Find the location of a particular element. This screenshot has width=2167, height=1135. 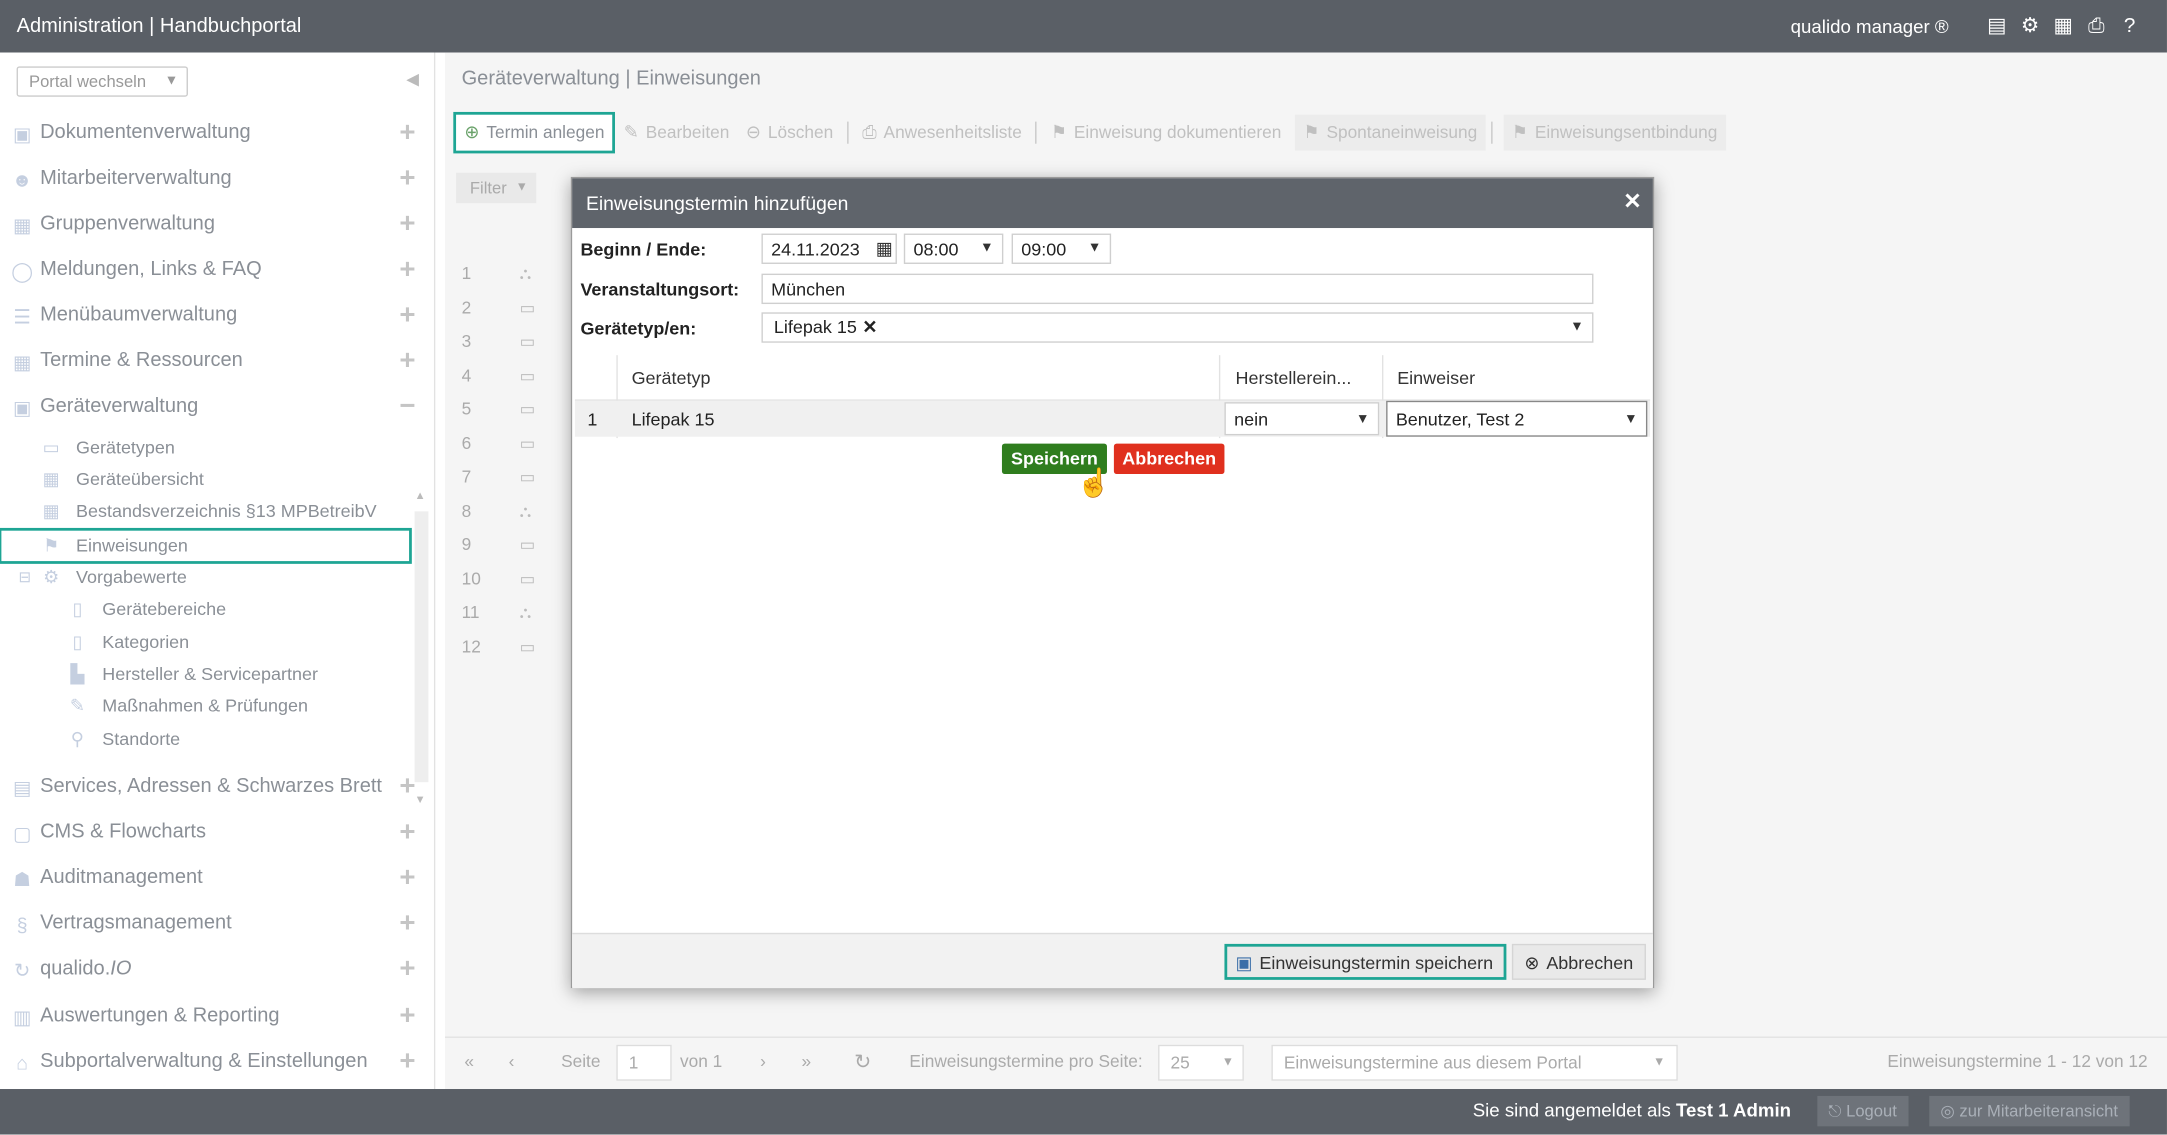

collapse-icon: − is located at coordinates (407, 407).